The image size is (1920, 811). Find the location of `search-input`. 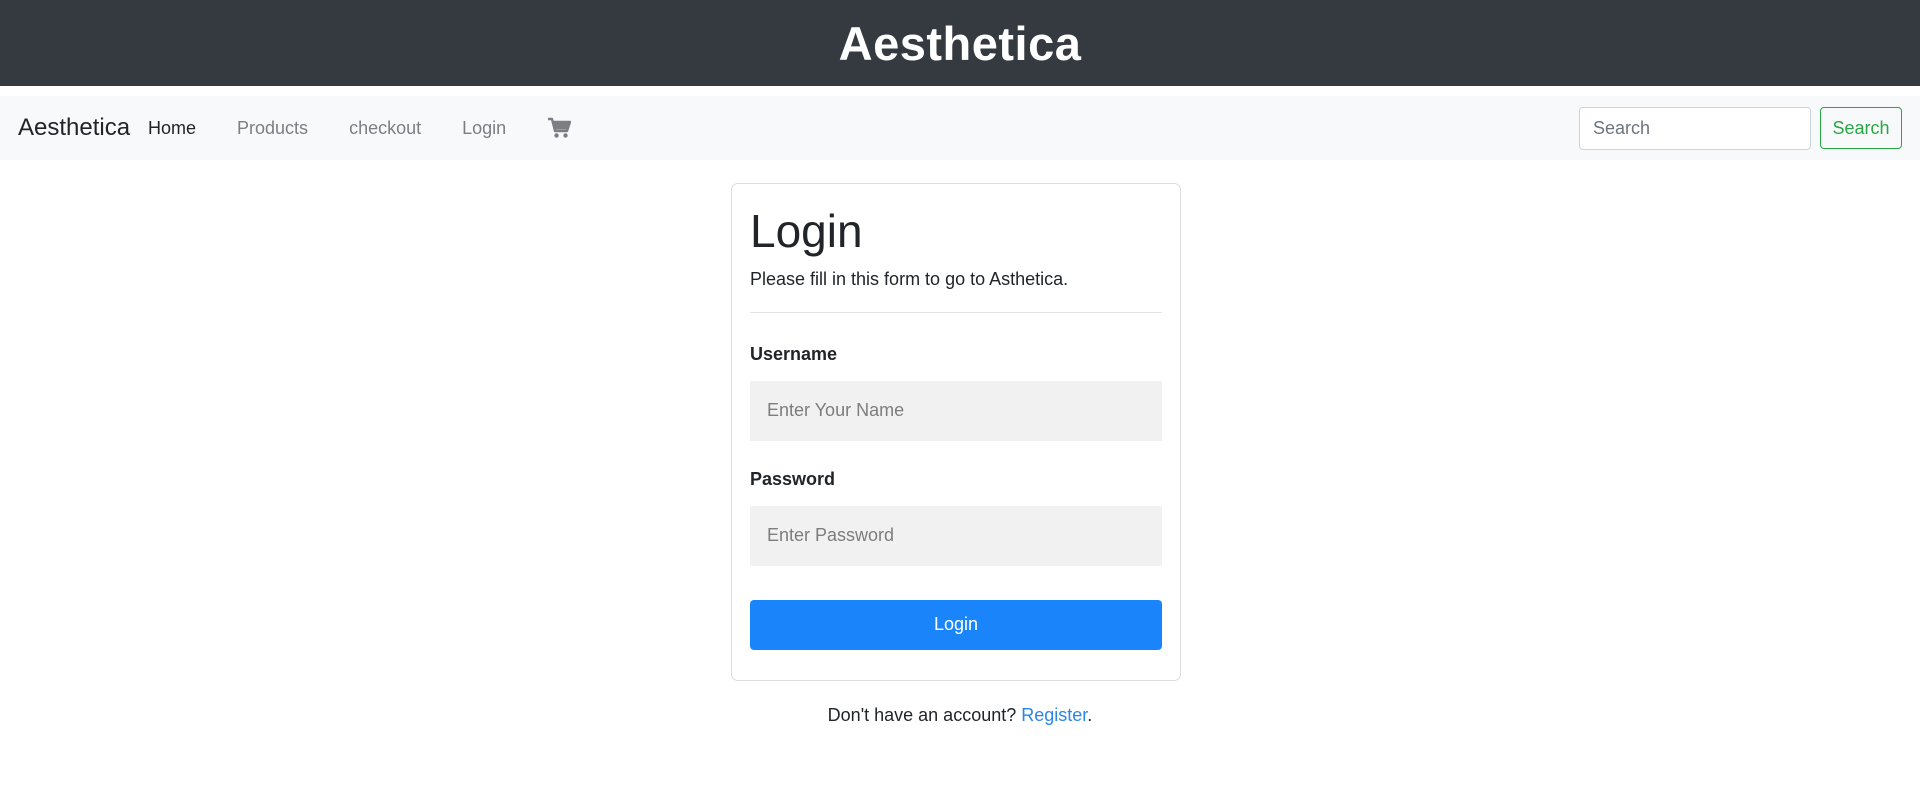

search-input is located at coordinates (1695, 128).